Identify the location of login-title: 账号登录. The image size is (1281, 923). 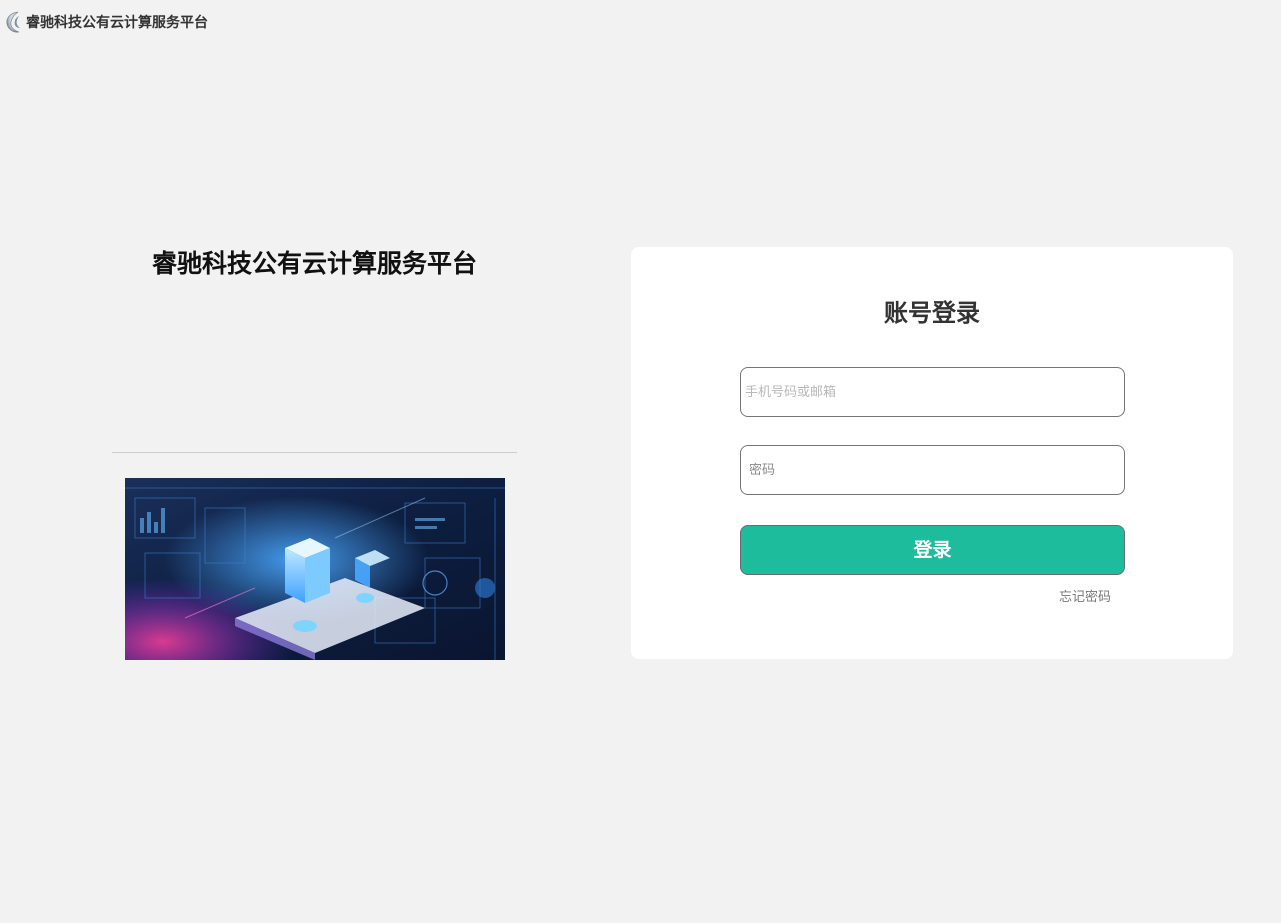
(932, 313).